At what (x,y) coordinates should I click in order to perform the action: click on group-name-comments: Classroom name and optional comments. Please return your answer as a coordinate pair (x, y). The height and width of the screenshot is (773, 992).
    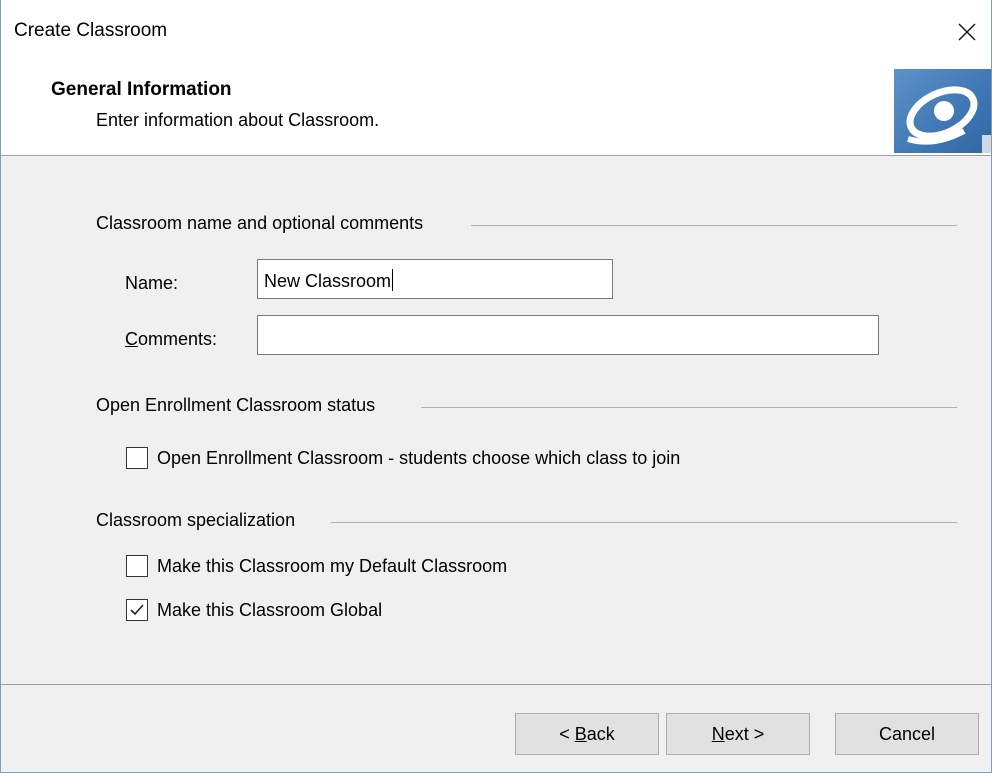
    Looking at the image, I should click on (265, 223).